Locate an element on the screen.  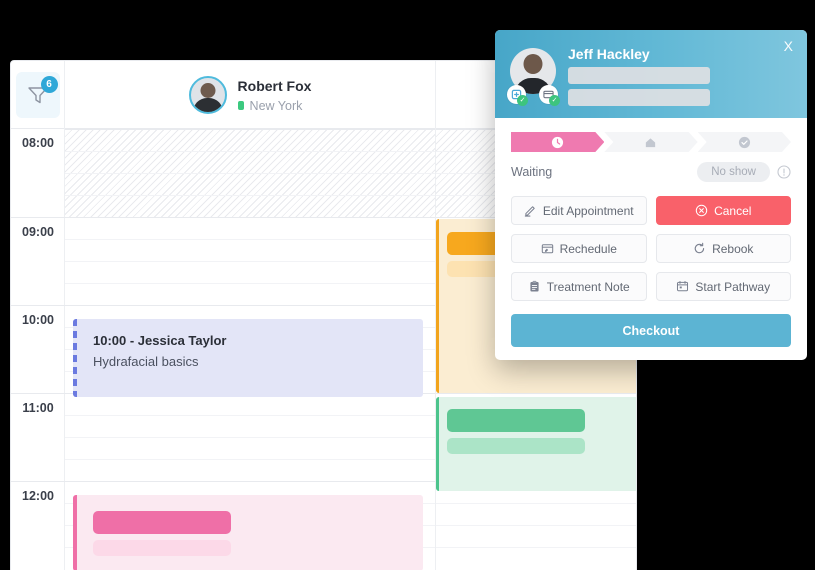
status-row: Waiting No show is located at coordinates (651, 172).